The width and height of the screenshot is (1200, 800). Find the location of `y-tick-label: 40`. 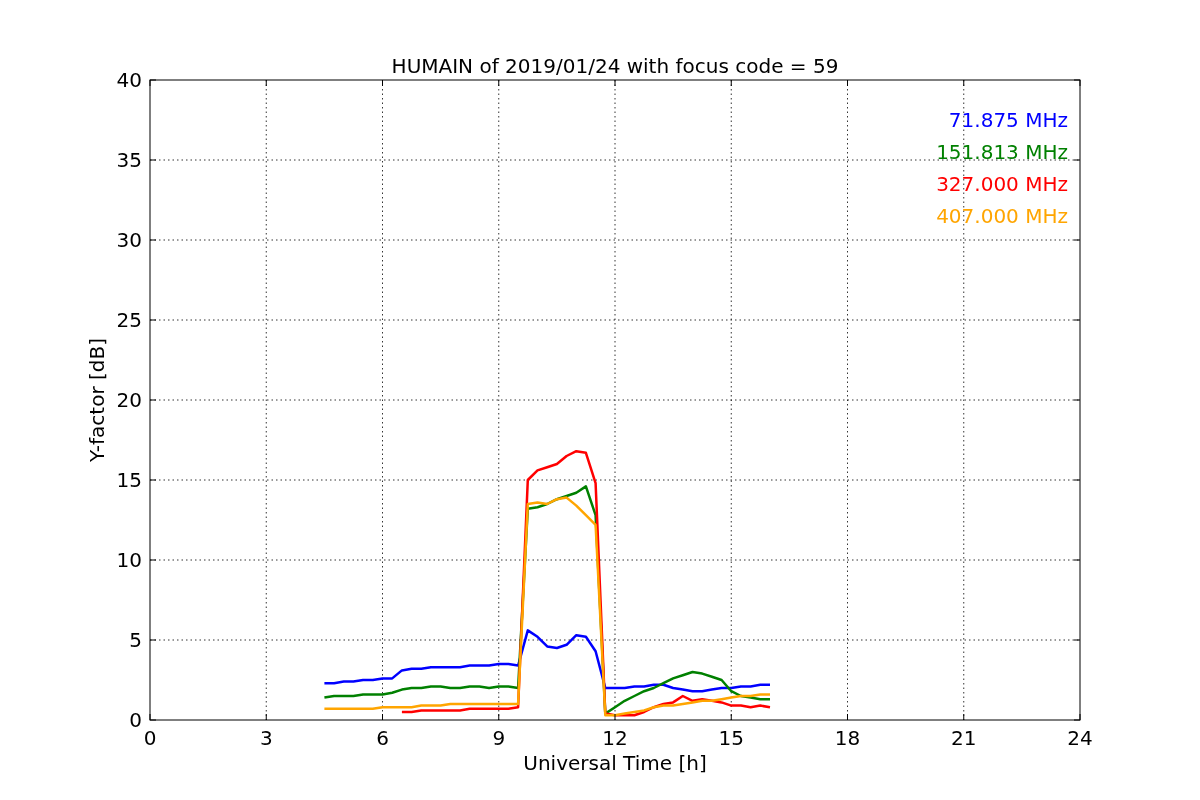

y-tick-label: 40 is located at coordinates (129, 80).